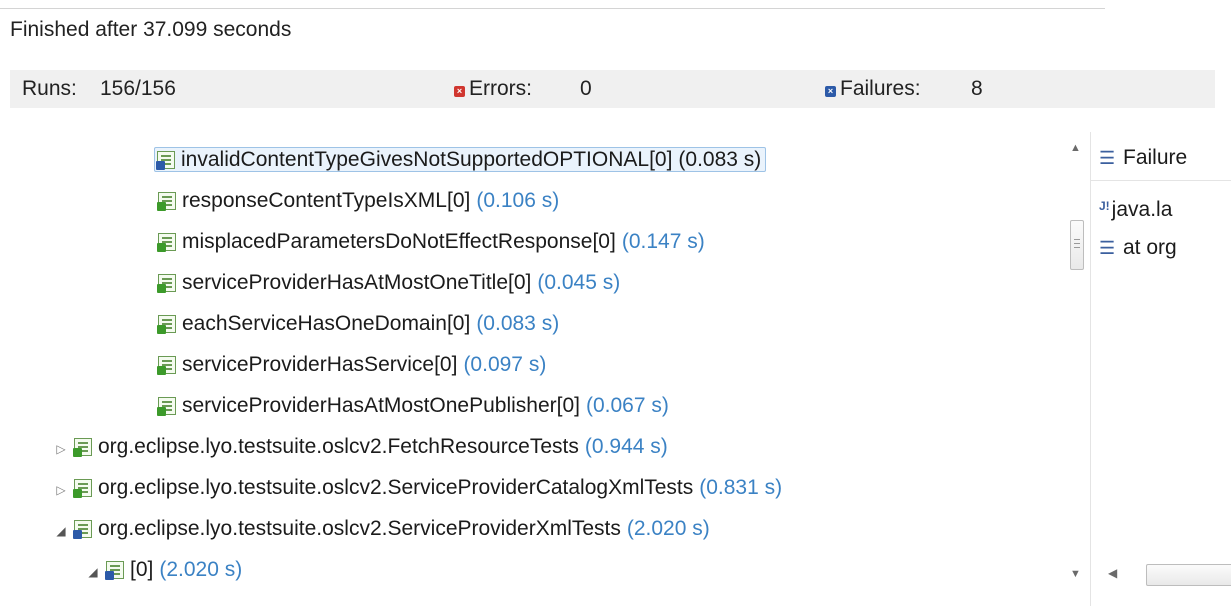 Image resolution: width=1231 pixels, height=606 pixels. What do you see at coordinates (326, 200) in the screenshot?
I see `test-name: responseContentTypeIsXML[0]` at bounding box center [326, 200].